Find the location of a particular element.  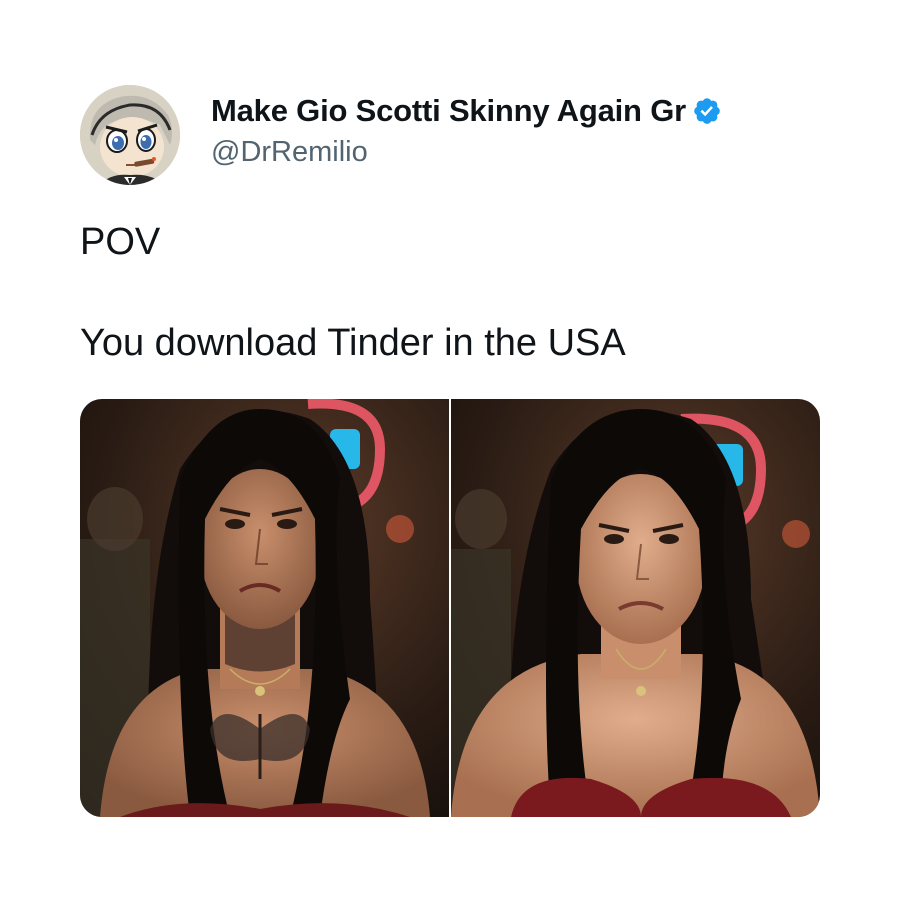

cartoon-avatar-icon is located at coordinates (130, 135).